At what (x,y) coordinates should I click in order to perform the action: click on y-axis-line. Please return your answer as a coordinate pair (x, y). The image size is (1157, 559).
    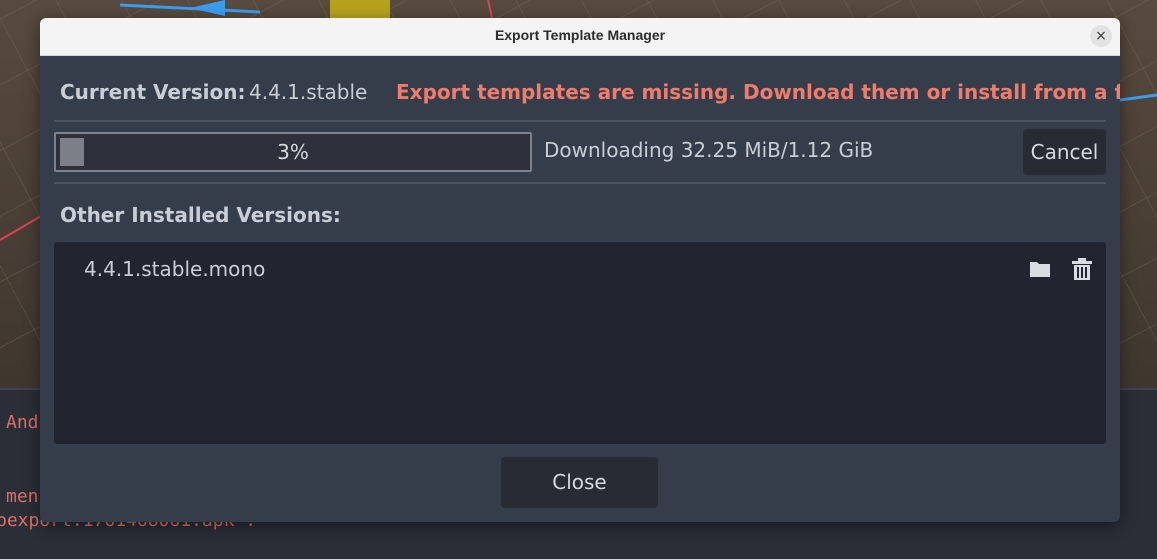
    Looking at the image, I should click on (490, 9).